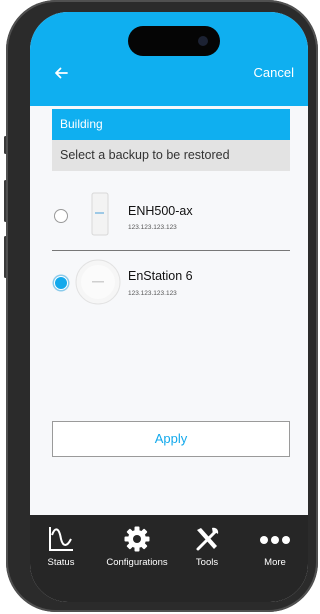  I want to click on more-dots-icon, so click(275, 540).